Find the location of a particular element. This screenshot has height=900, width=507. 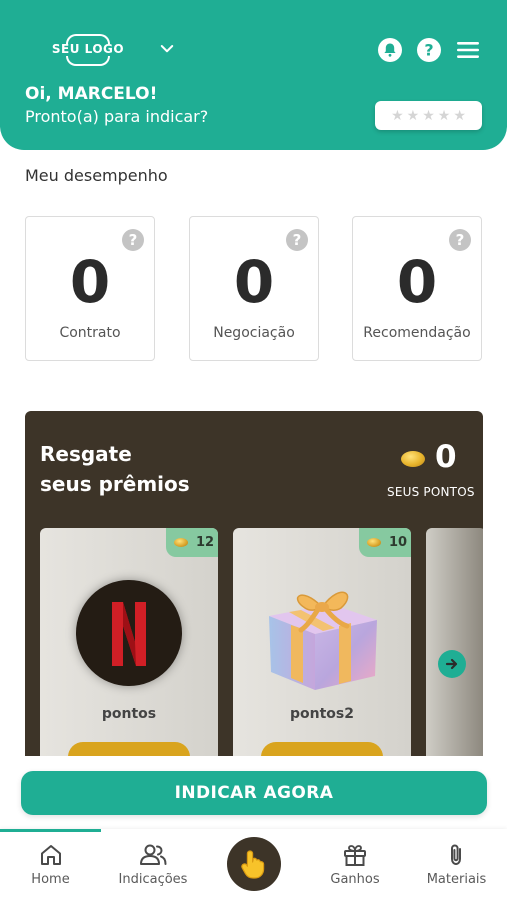

stat-card-negociacao: ? 0 Negociação is located at coordinates (254, 288).